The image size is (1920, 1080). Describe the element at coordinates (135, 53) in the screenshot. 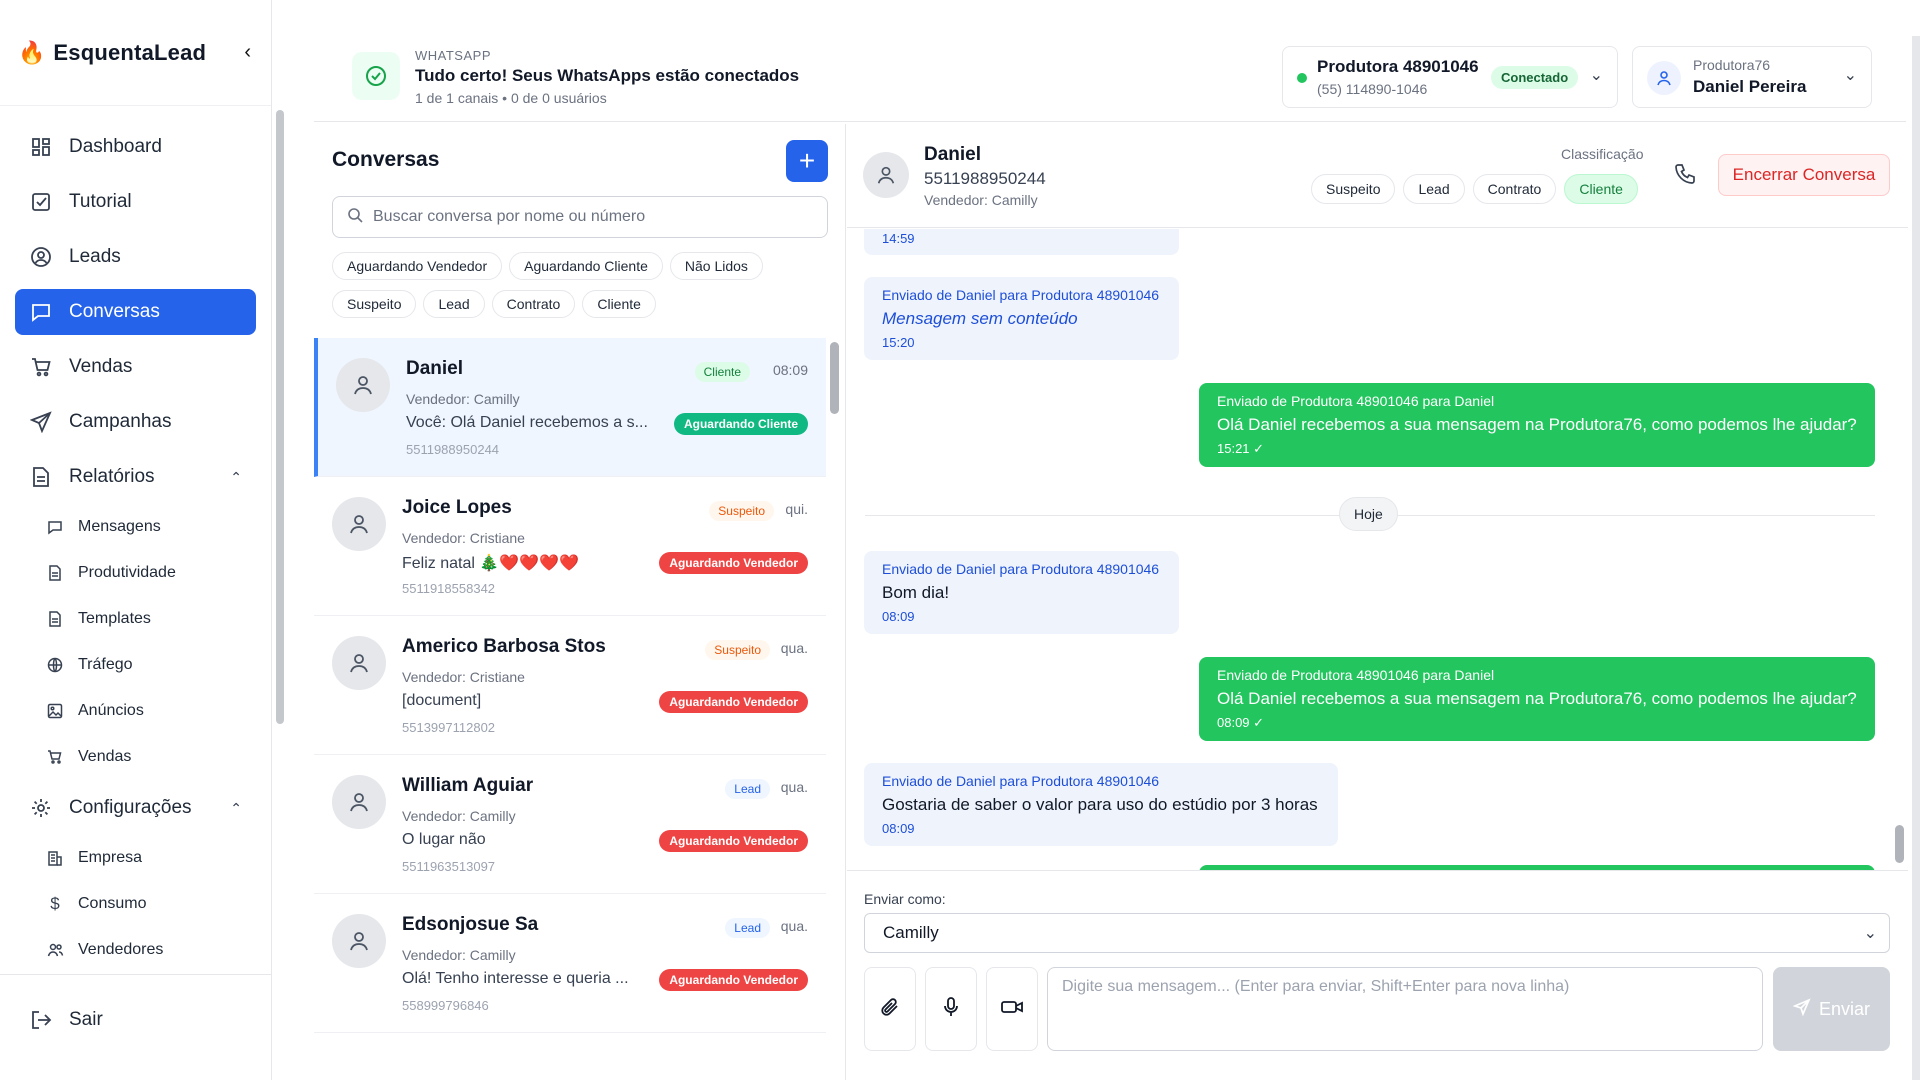

I see `brand: 🔥 EsquentaLead ‹` at that location.